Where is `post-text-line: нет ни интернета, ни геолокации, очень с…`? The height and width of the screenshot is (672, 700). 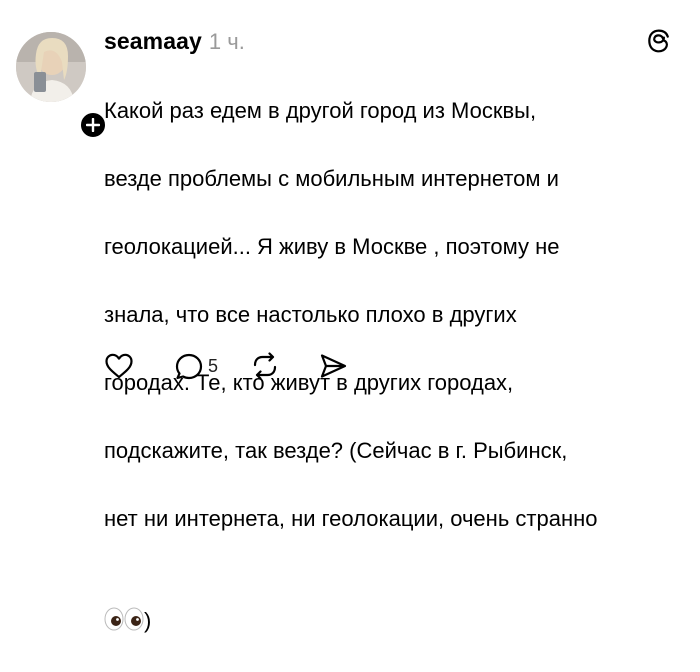
post-text-line: нет ни интернета, ни геолокации, очень с… is located at coordinates (351, 518).